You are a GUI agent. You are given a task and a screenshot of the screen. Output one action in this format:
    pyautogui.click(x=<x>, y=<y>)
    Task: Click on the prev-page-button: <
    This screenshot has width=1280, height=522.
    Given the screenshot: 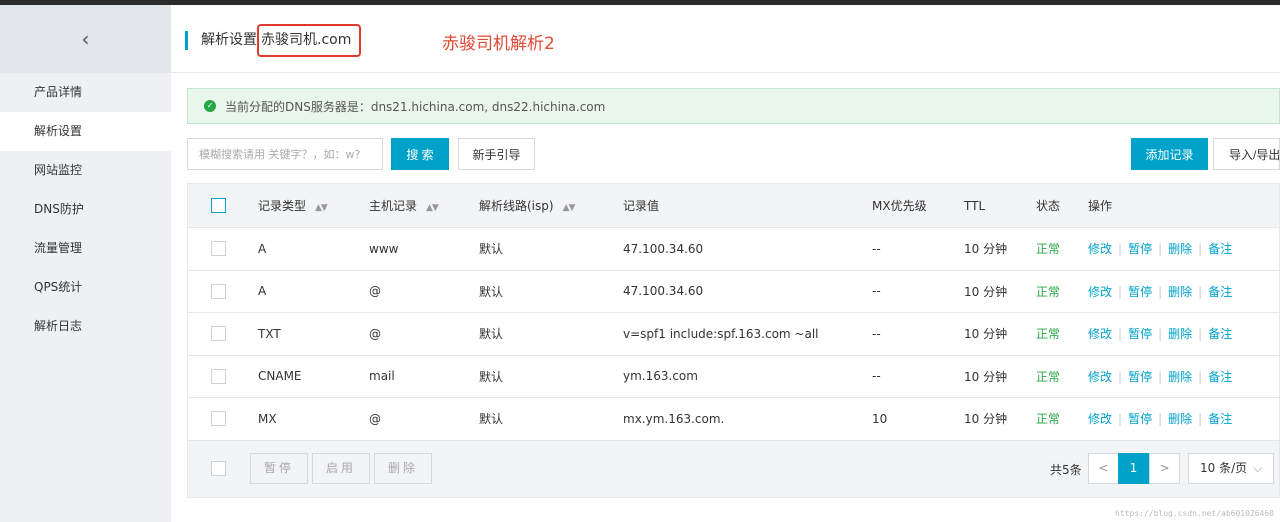 What is the action you would take?
    pyautogui.click(x=1103, y=468)
    